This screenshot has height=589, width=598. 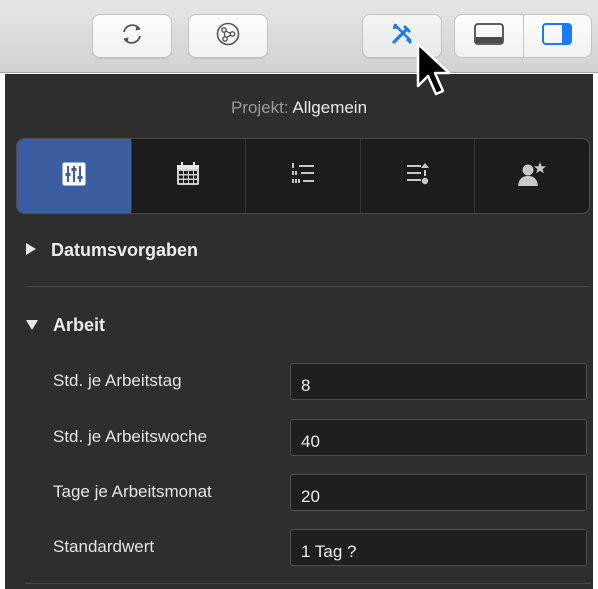 What do you see at coordinates (79, 324) in the screenshot?
I see `section-work-title: Arbeit` at bounding box center [79, 324].